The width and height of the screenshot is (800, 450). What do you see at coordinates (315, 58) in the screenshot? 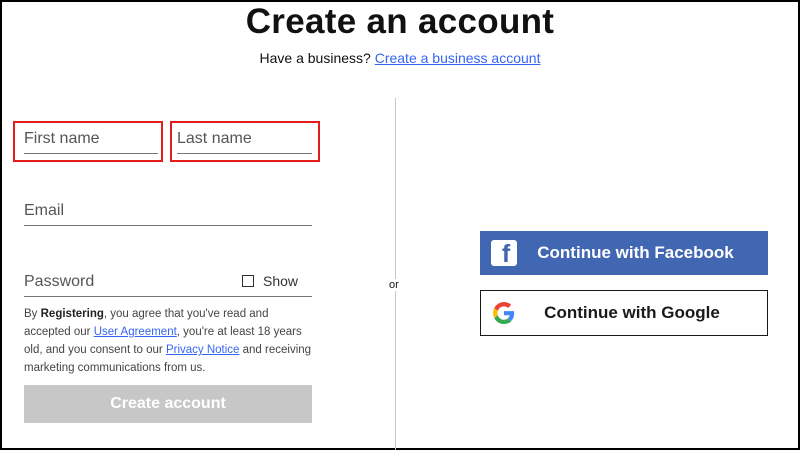
I see `subtitle-text: Have a business?` at bounding box center [315, 58].